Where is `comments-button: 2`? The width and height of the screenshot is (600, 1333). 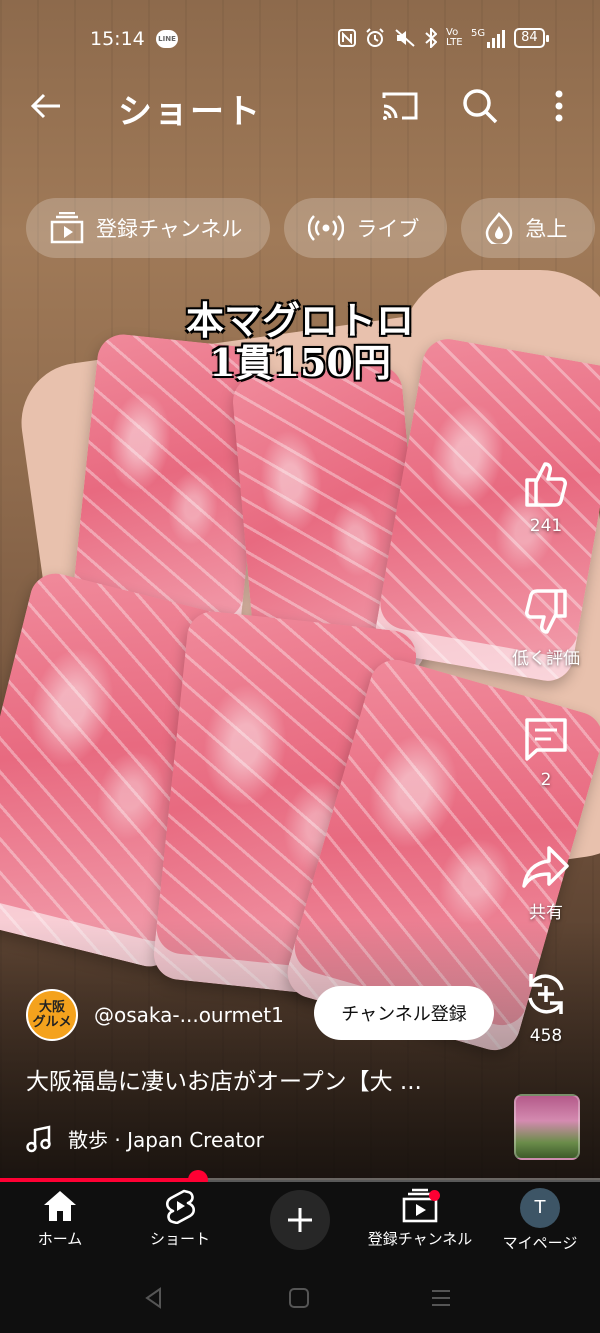 comments-button: 2 is located at coordinates (546, 753).